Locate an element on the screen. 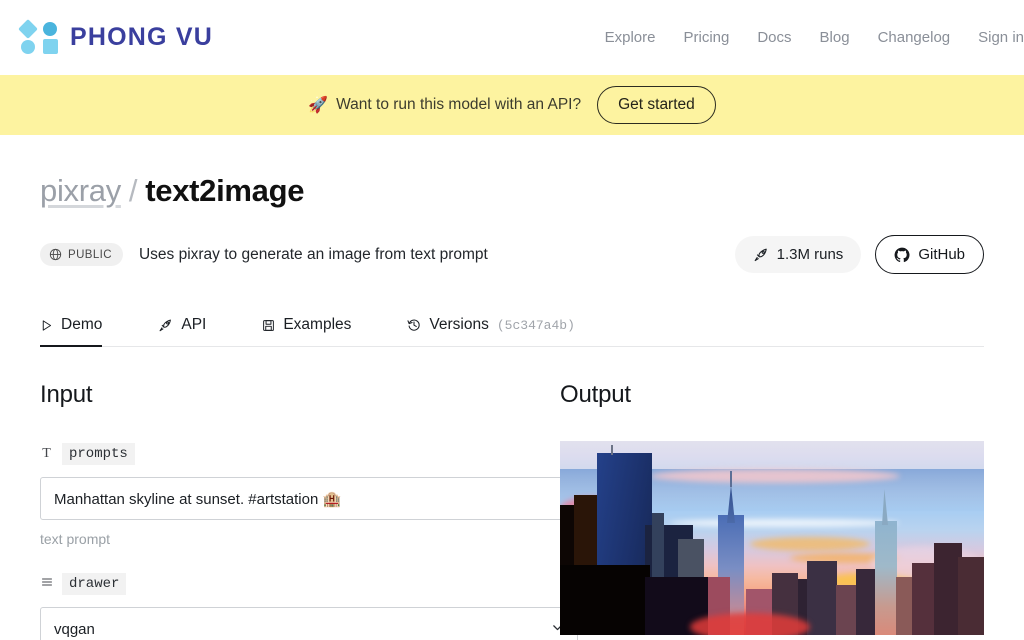  drawer-select: vqgan is located at coordinates (309, 623).